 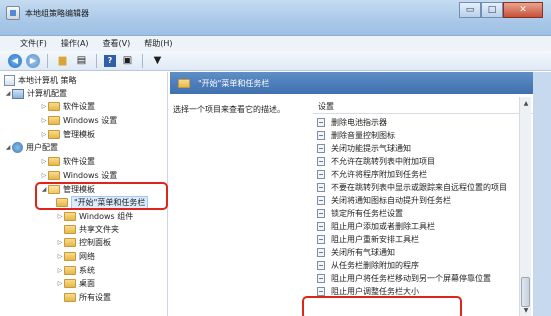 What do you see at coordinates (33, 60) in the screenshot?
I see `forward-arrow-icon: ▶` at bounding box center [33, 60].